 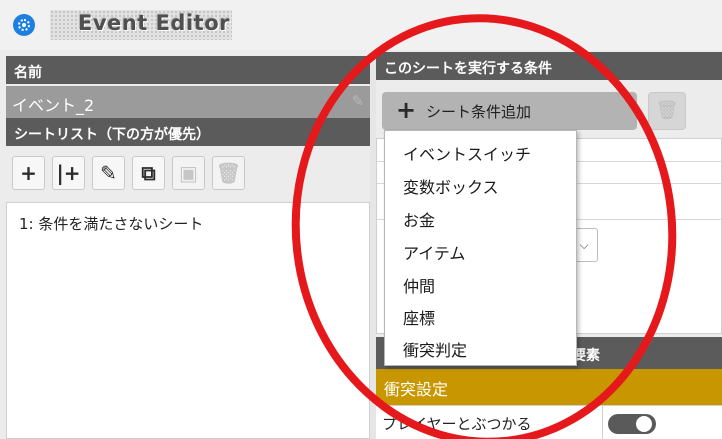 I want to click on menu-item-coordinates: 座標, so click(x=480, y=315).